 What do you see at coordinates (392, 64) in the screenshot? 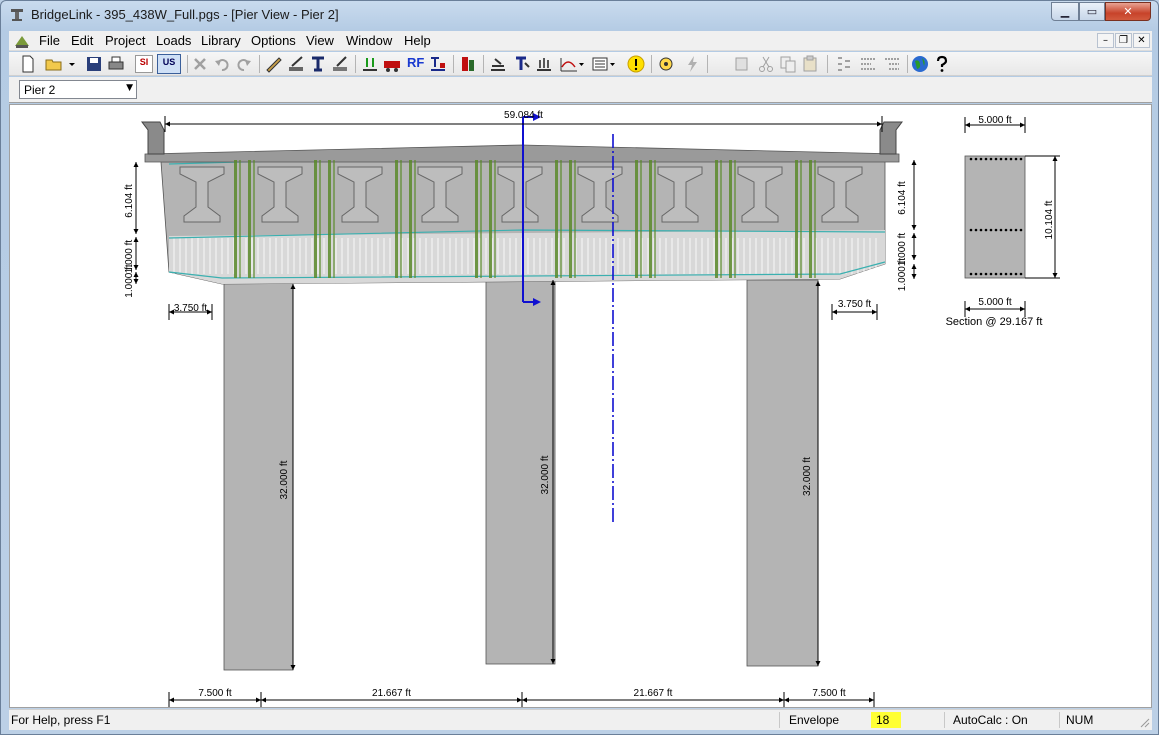
I see `live-load-icon` at bounding box center [392, 64].